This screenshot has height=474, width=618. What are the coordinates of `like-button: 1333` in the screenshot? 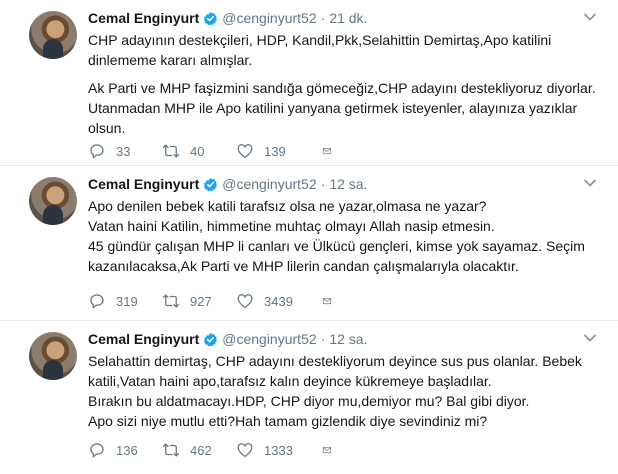 It's located at (279, 450).